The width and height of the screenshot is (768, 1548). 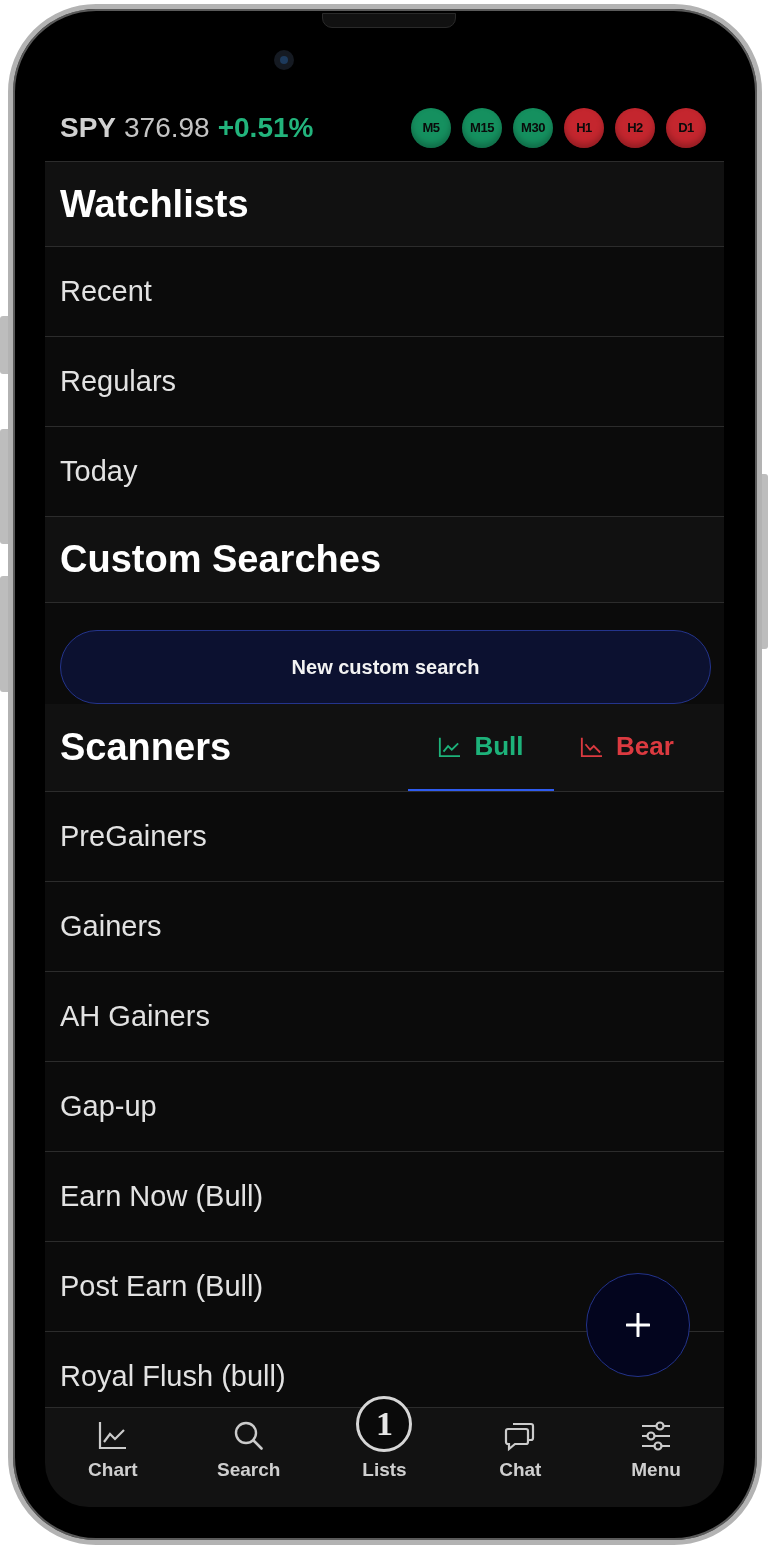 What do you see at coordinates (384, 1424) in the screenshot?
I see `lists-logo: 1` at bounding box center [384, 1424].